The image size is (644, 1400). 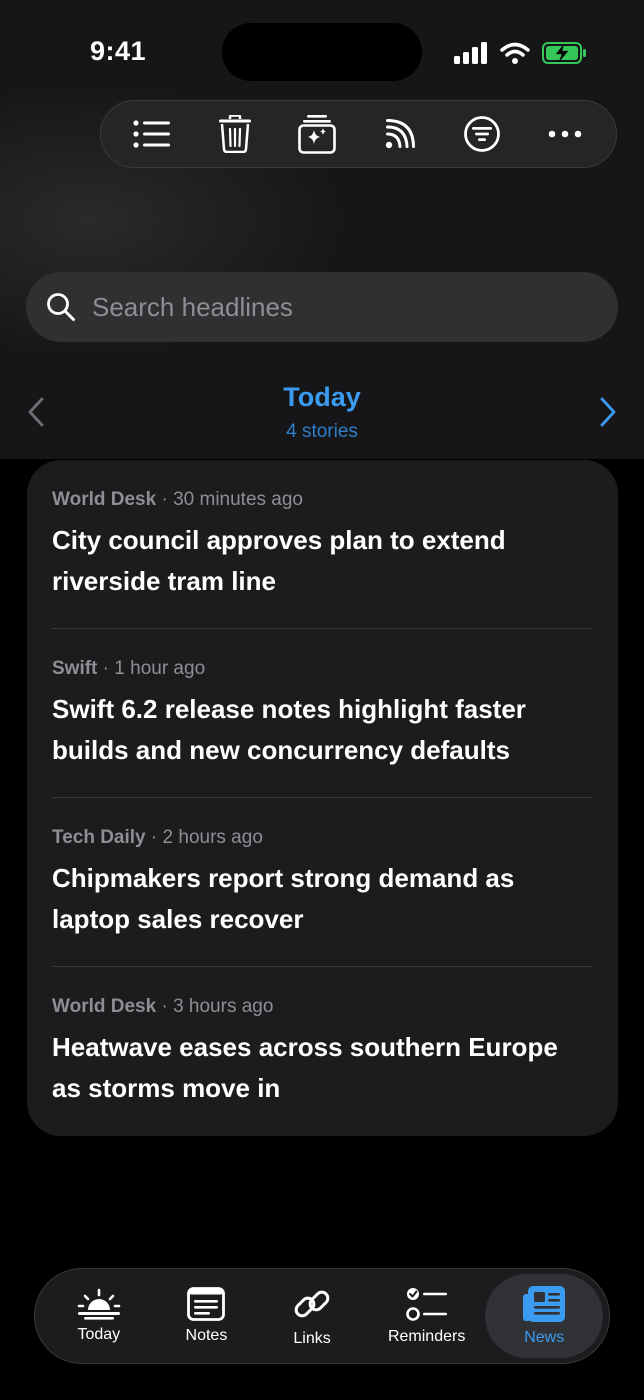 I want to click on story-meta: Tech Daily · 2 hours ago, so click(x=157, y=837).